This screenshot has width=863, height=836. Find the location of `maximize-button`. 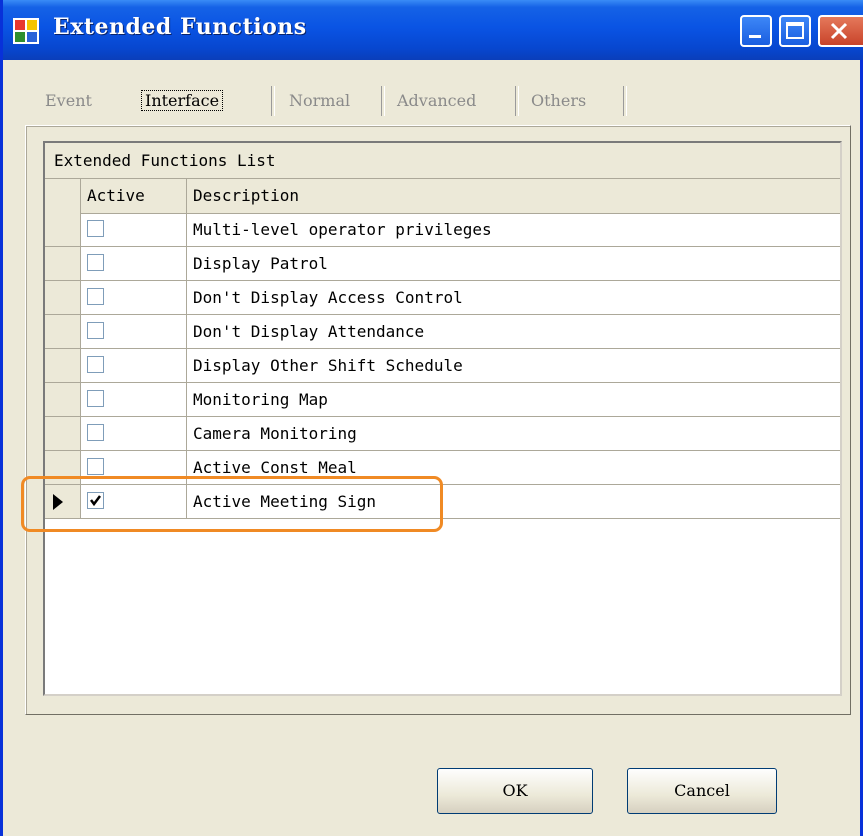

maximize-button is located at coordinates (795, 31).